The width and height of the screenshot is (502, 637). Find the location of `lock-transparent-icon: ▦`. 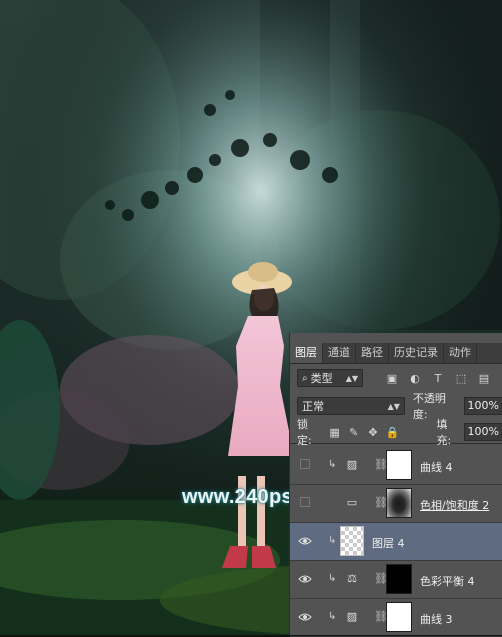

lock-transparent-icon: ▦ is located at coordinates (334, 432).